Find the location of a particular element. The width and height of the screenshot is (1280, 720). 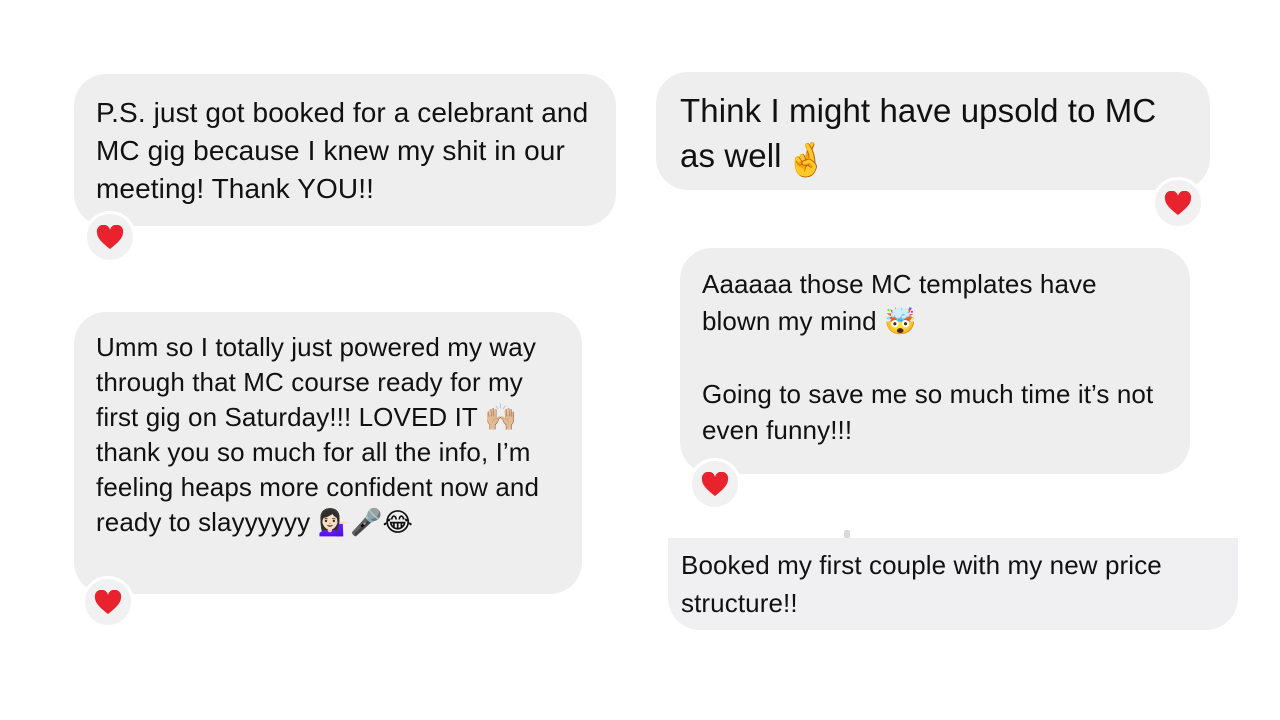

crossed-fingers-icon: 🤞 is located at coordinates (806, 159).